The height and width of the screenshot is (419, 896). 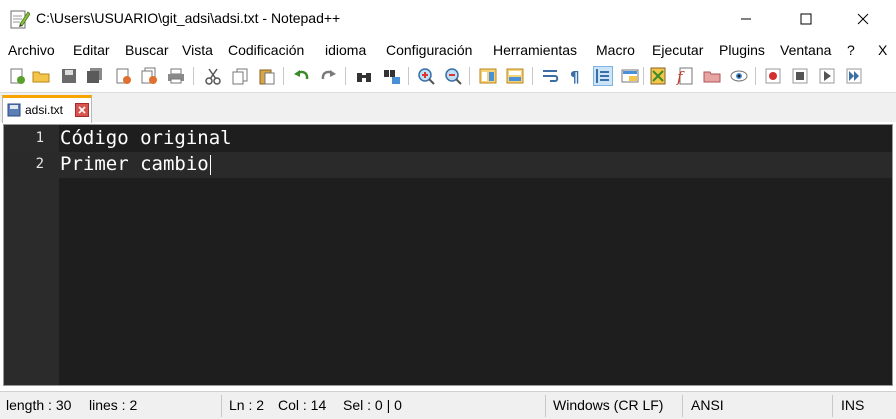 I want to click on text-caret, so click(x=210, y=164).